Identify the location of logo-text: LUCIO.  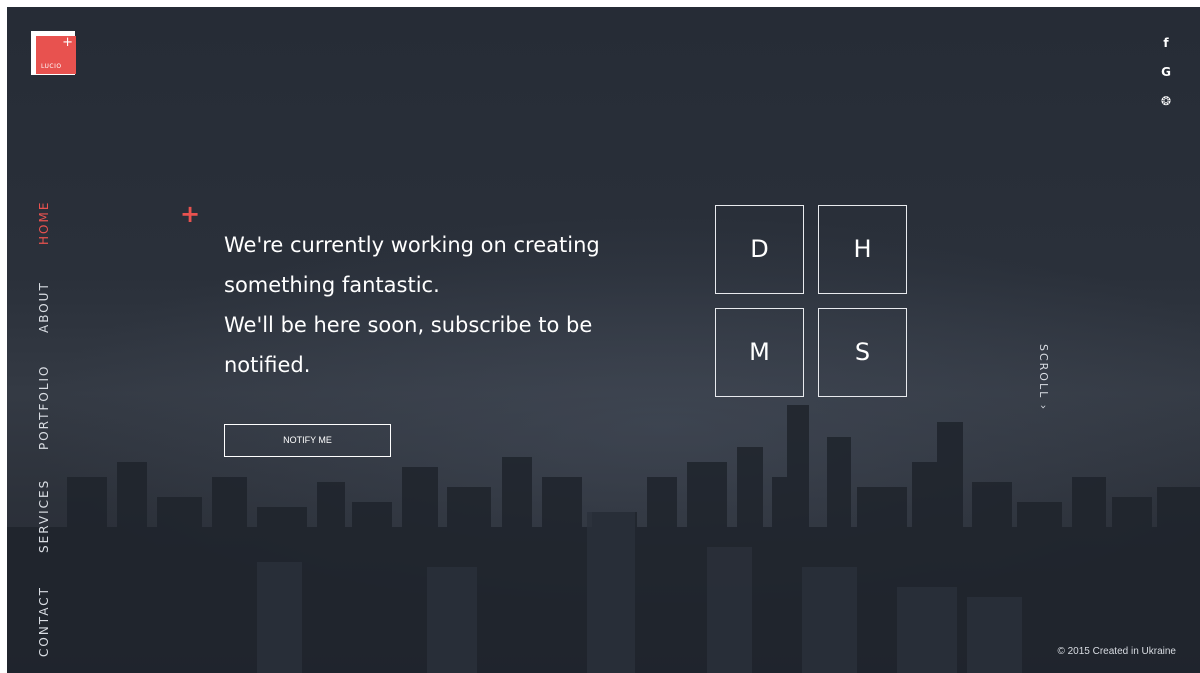
(51, 66).